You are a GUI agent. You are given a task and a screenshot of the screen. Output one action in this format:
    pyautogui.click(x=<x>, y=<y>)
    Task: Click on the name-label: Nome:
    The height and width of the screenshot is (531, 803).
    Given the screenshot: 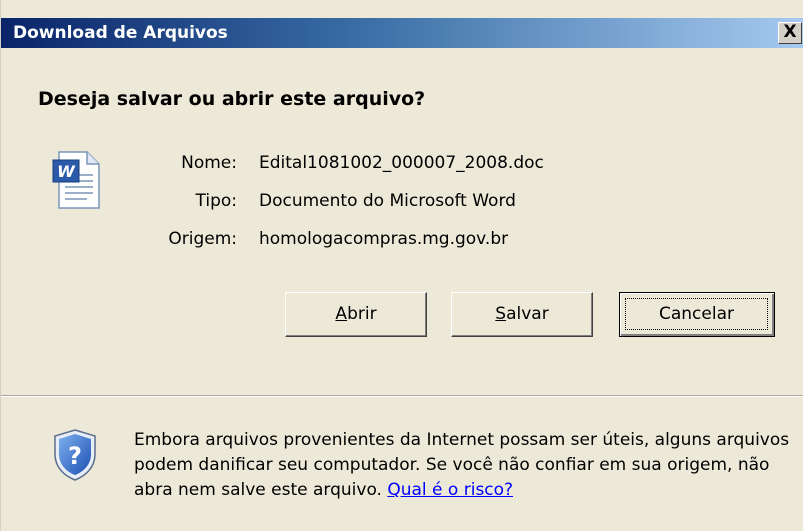 What is the action you would take?
    pyautogui.click(x=209, y=163)
    